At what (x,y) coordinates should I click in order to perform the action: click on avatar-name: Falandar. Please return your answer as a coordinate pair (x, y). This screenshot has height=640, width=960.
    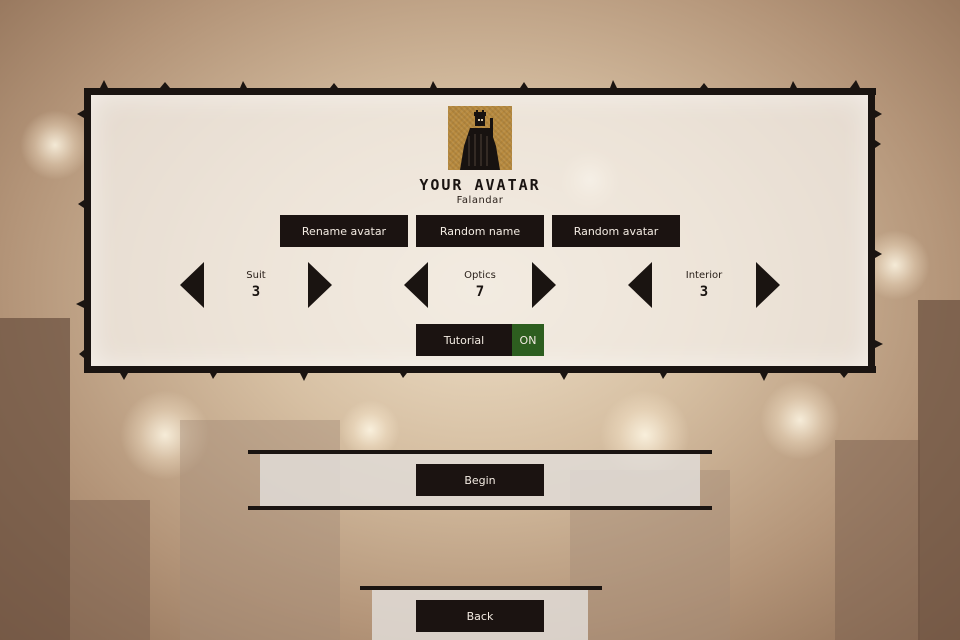
    Looking at the image, I should click on (480, 200).